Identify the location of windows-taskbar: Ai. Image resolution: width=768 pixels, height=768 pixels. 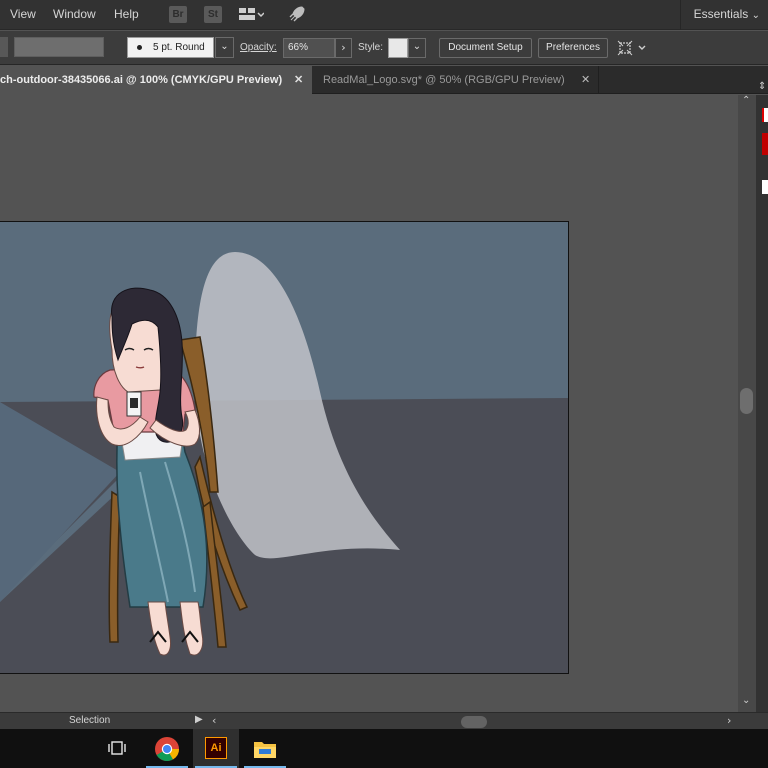
(384, 748).